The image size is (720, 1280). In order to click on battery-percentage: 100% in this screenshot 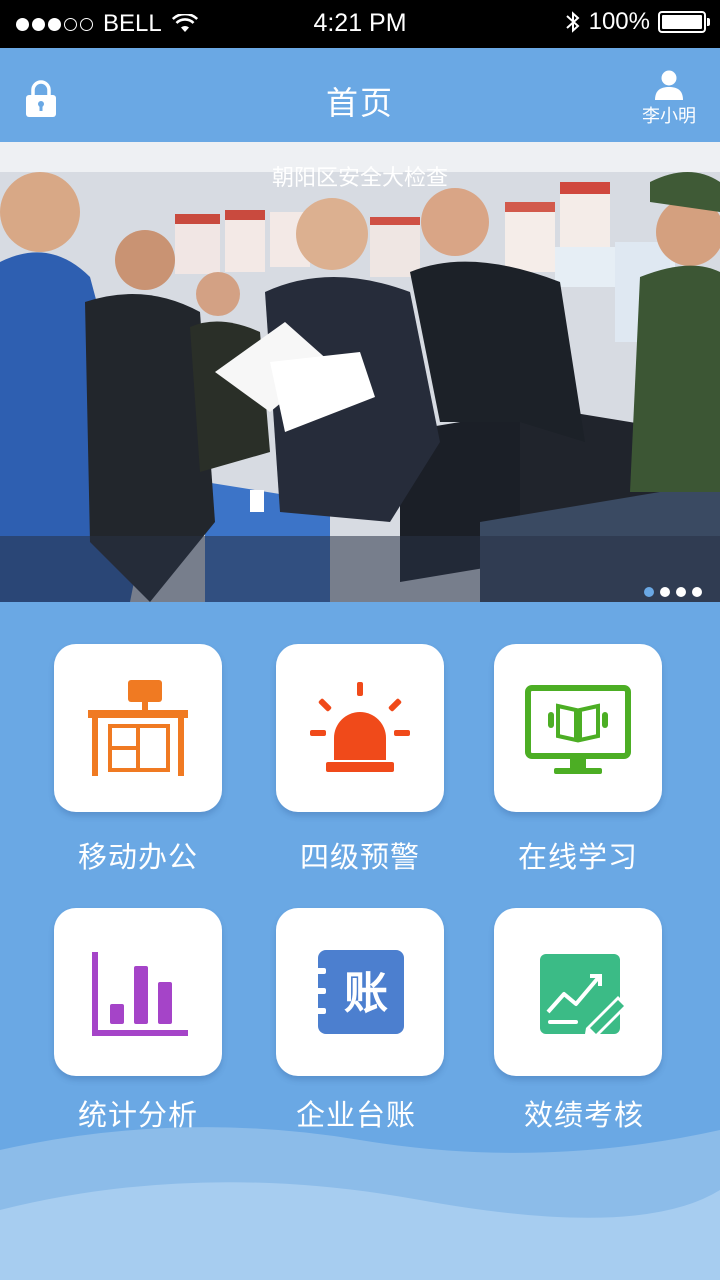, I will do `click(619, 21)`.